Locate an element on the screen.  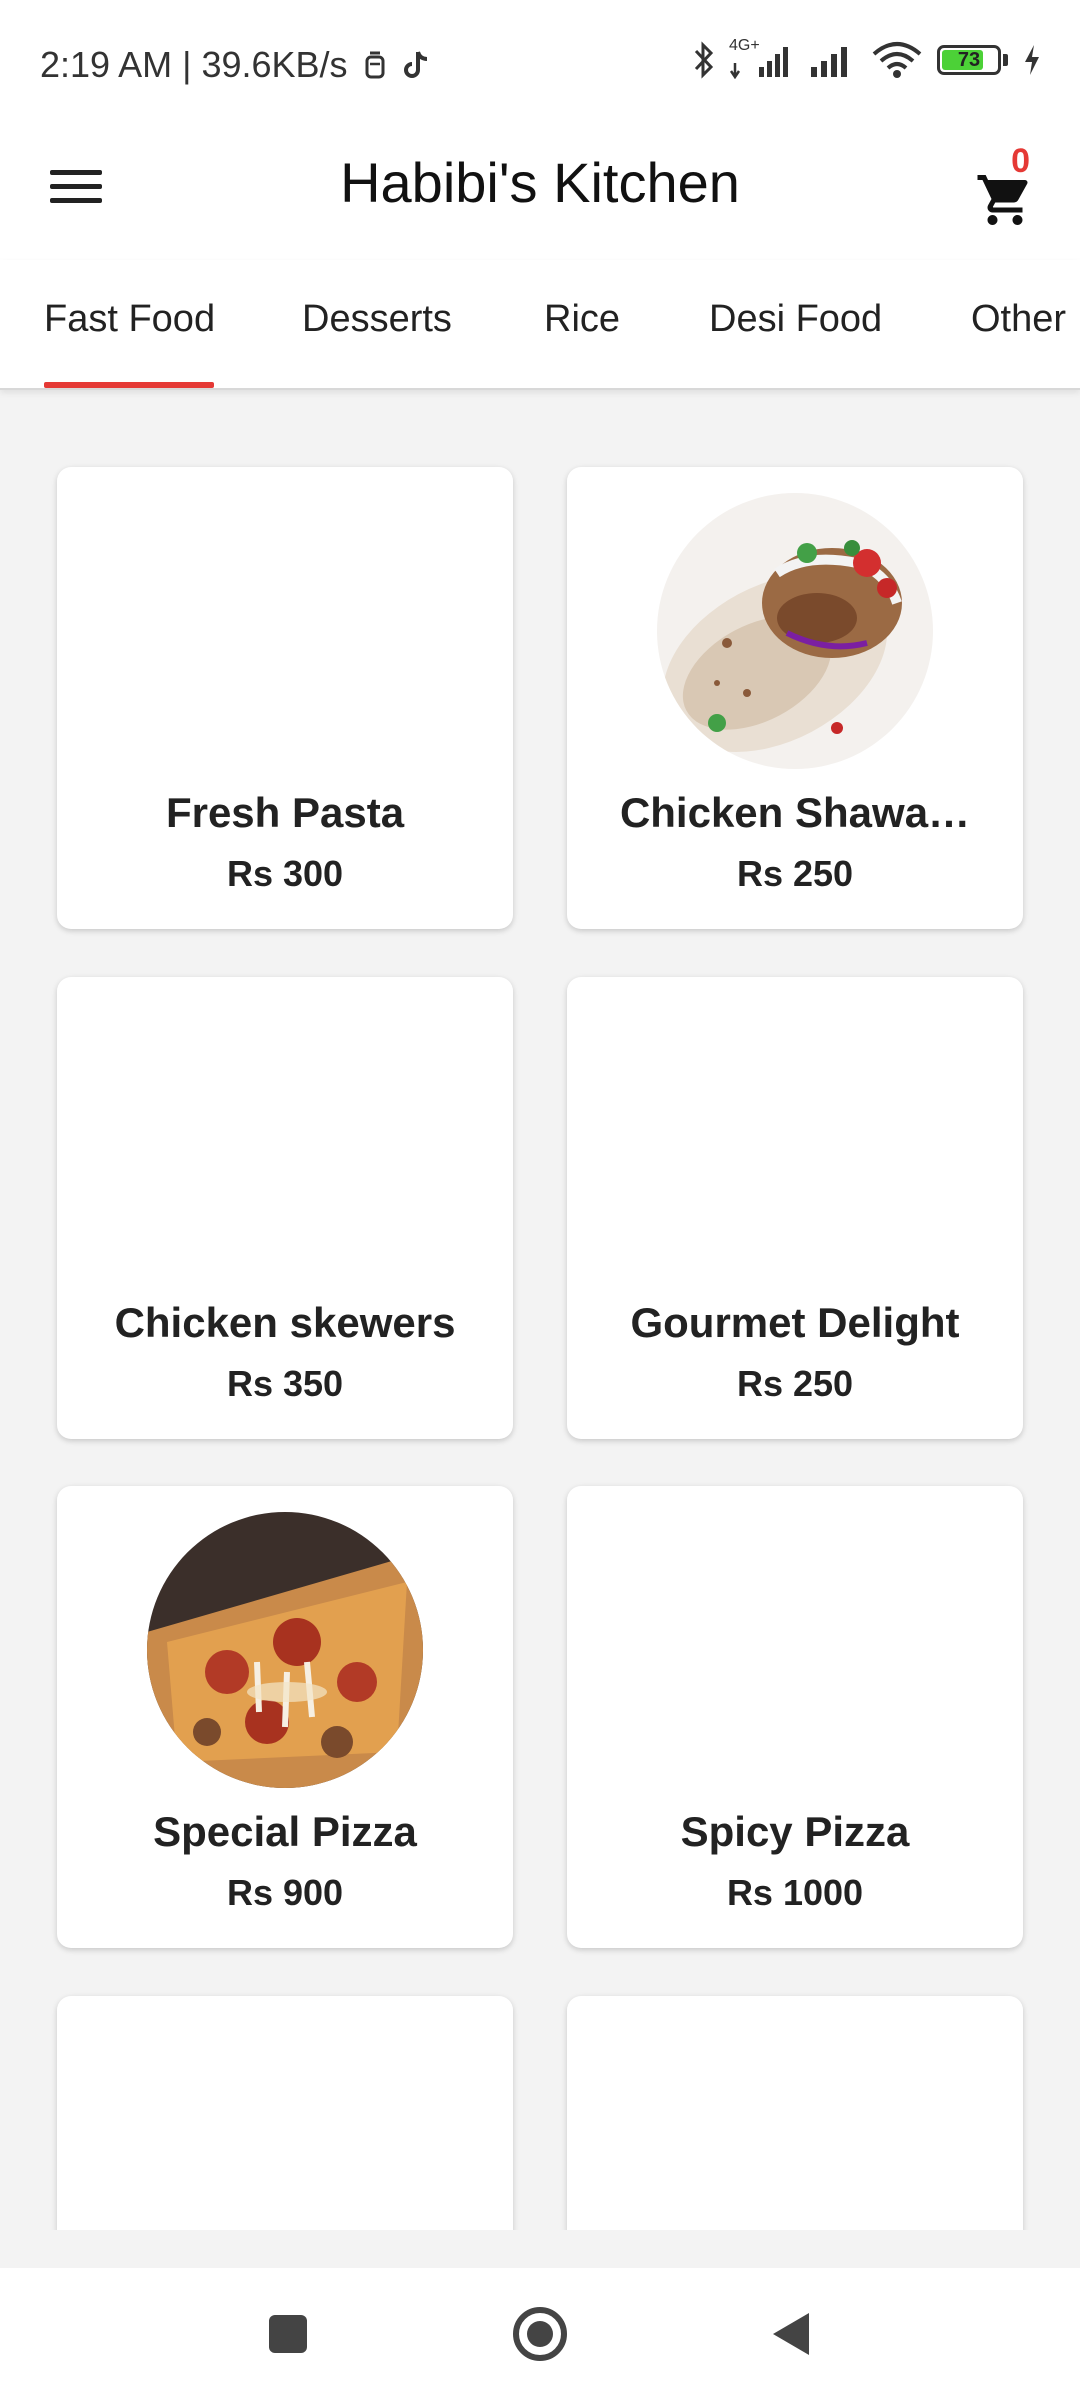
tab-fast-food: Fast Food is located at coordinates (129, 319).